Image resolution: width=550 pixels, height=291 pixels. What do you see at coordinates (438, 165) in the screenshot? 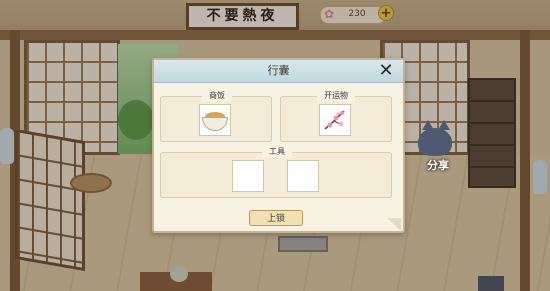
I see `share-button: 分享` at bounding box center [438, 165].